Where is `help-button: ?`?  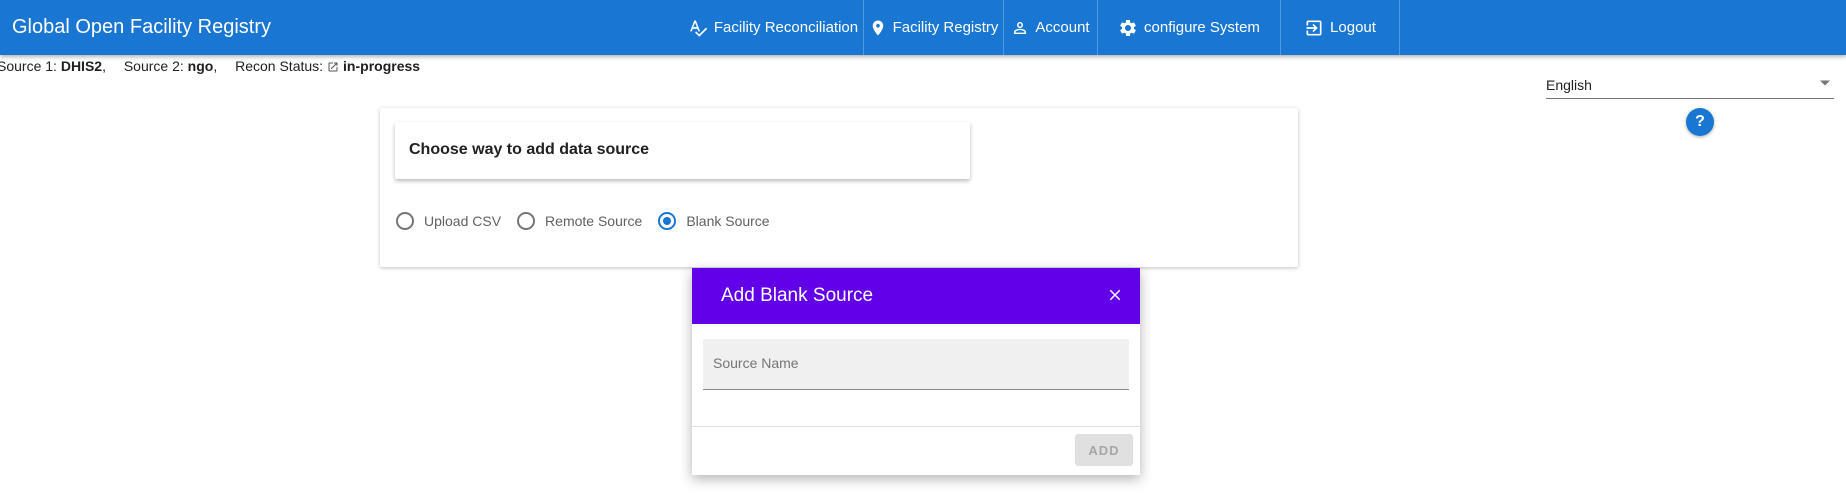 help-button: ? is located at coordinates (1700, 122).